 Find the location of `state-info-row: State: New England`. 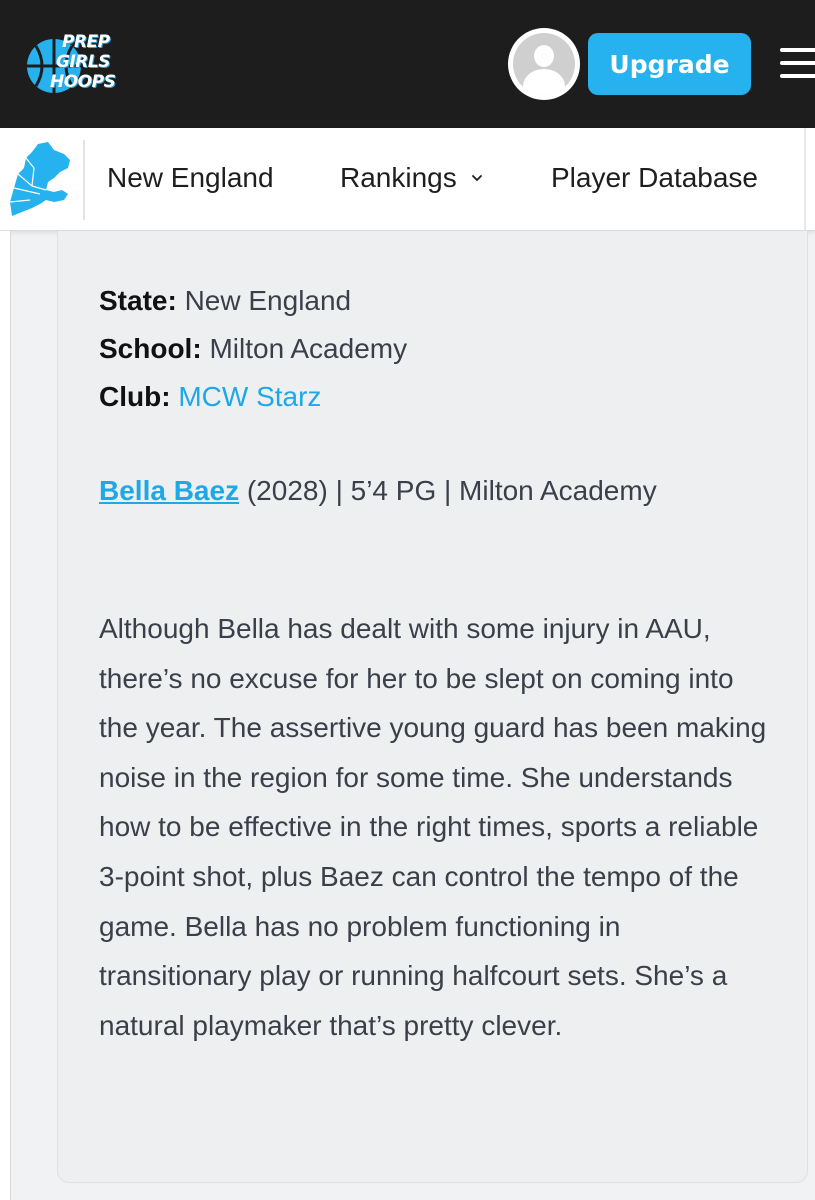

state-info-row: State: New England is located at coordinates (225, 301).